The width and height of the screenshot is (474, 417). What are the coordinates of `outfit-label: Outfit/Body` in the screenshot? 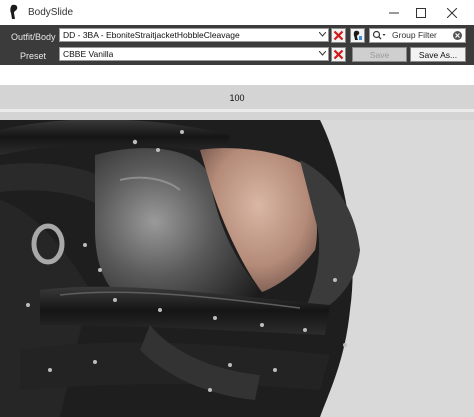 It's located at (33, 37).